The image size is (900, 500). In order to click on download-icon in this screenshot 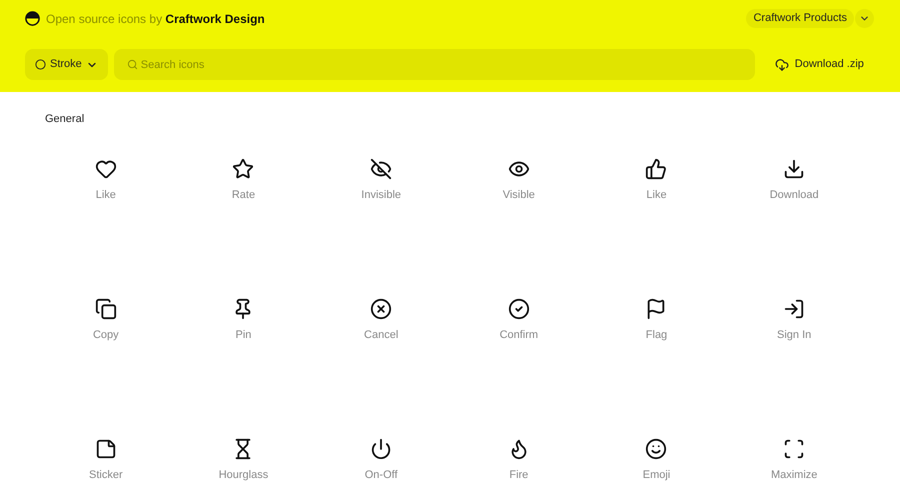, I will do `click(794, 169)`.